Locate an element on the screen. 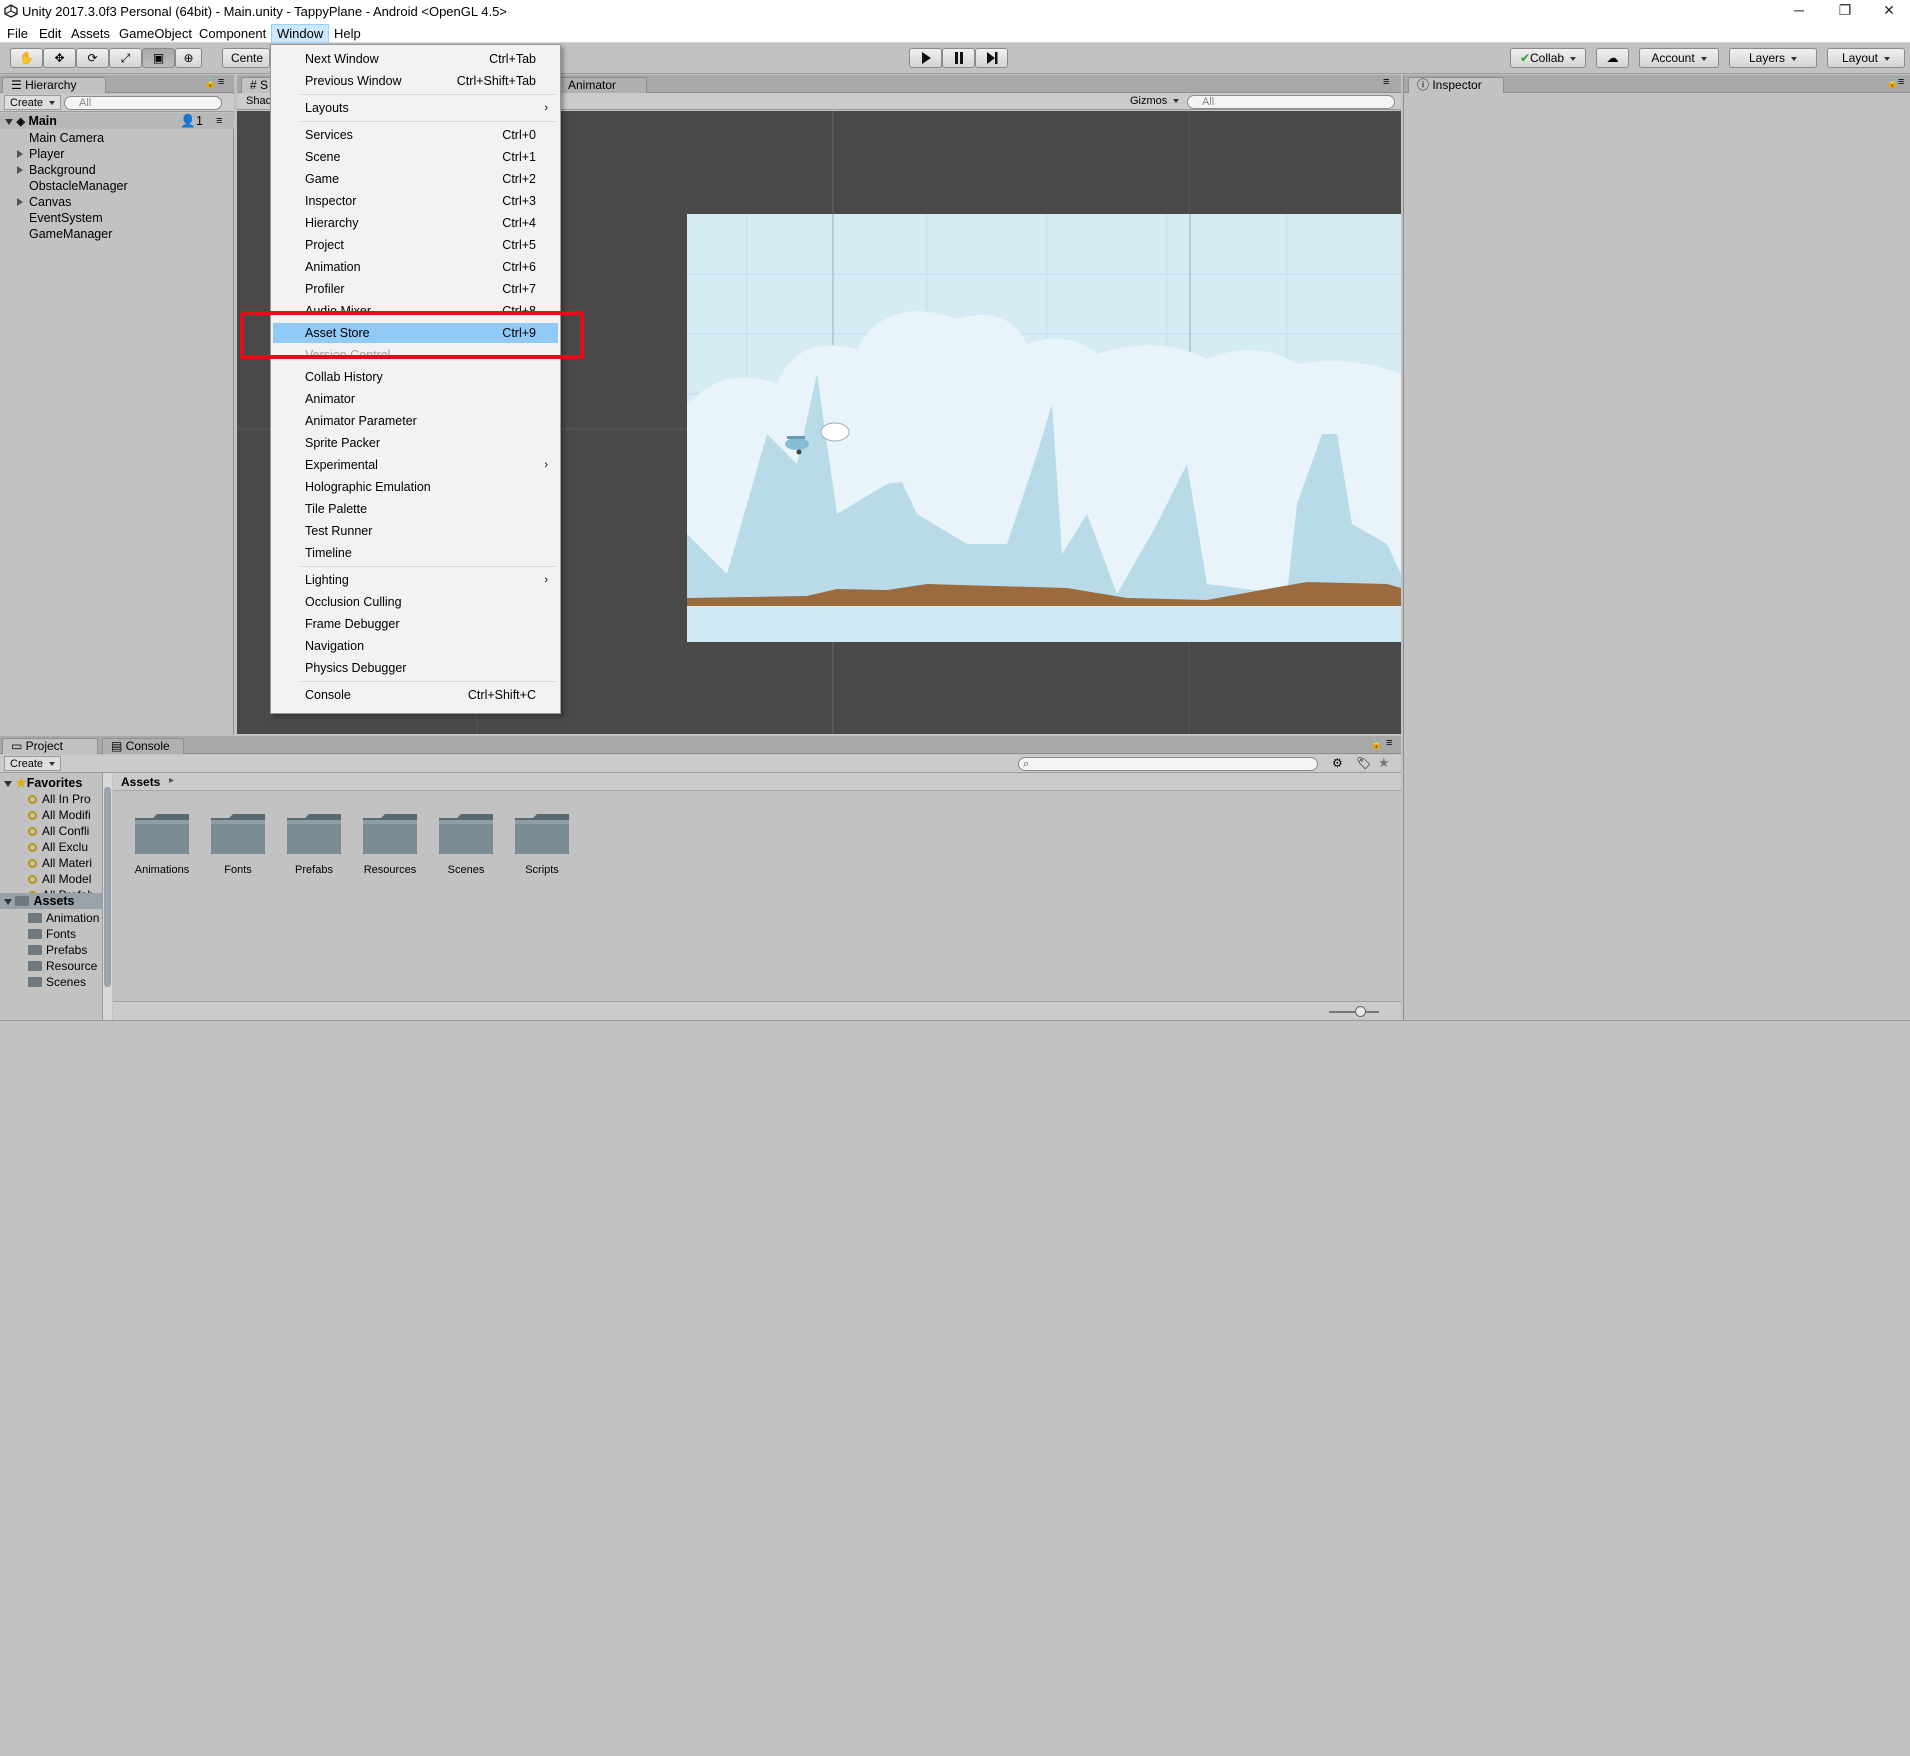 Image resolution: width=1910 pixels, height=1756 pixels. menu-item-profiler: Profiler Ctrl+7 is located at coordinates (415, 289).